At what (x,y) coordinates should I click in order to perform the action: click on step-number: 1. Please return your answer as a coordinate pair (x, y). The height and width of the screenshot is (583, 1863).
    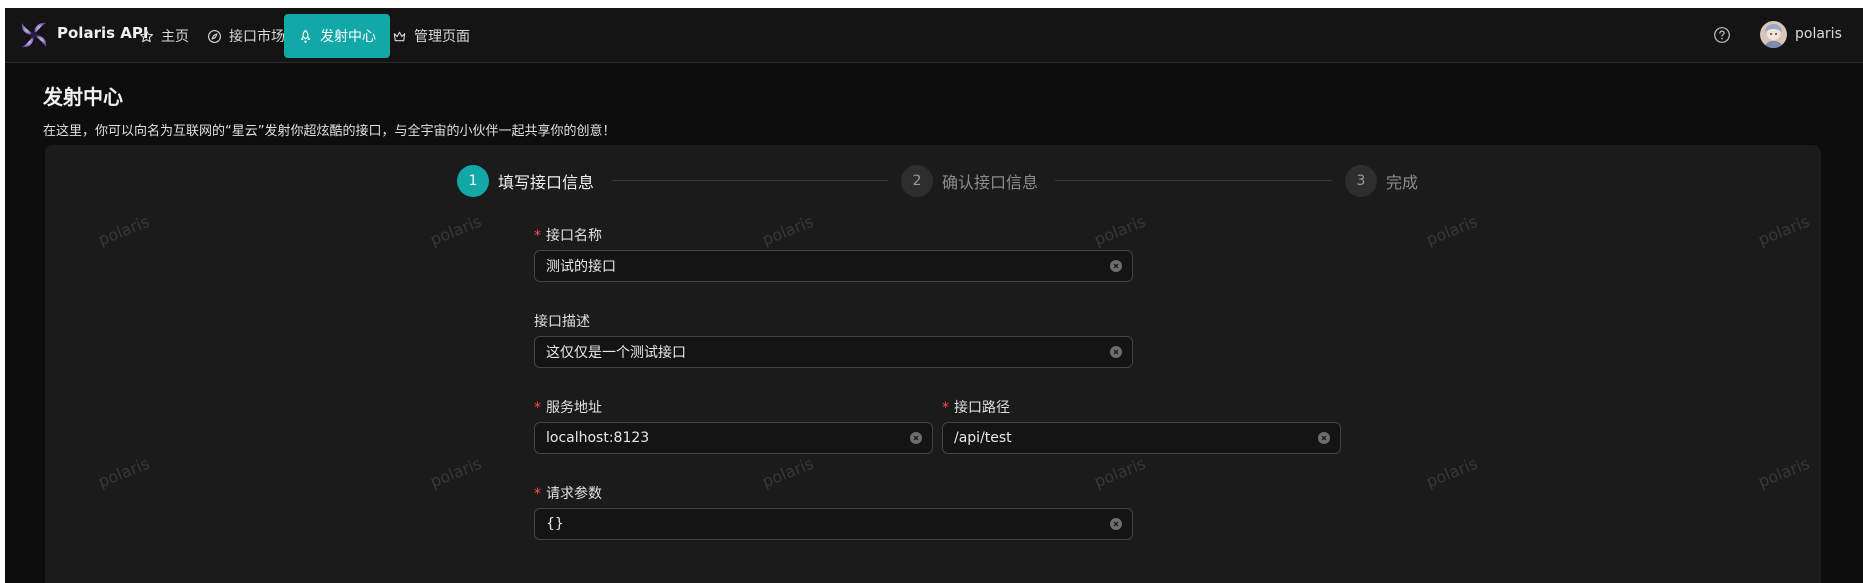
    Looking at the image, I should click on (473, 181).